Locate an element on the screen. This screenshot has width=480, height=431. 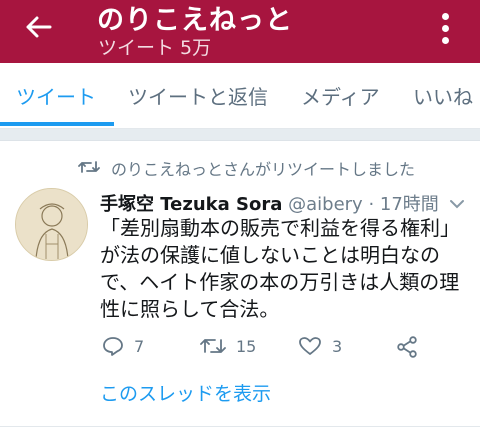
author-name: 手塚空 Tezuka Sora is located at coordinates (191, 204).